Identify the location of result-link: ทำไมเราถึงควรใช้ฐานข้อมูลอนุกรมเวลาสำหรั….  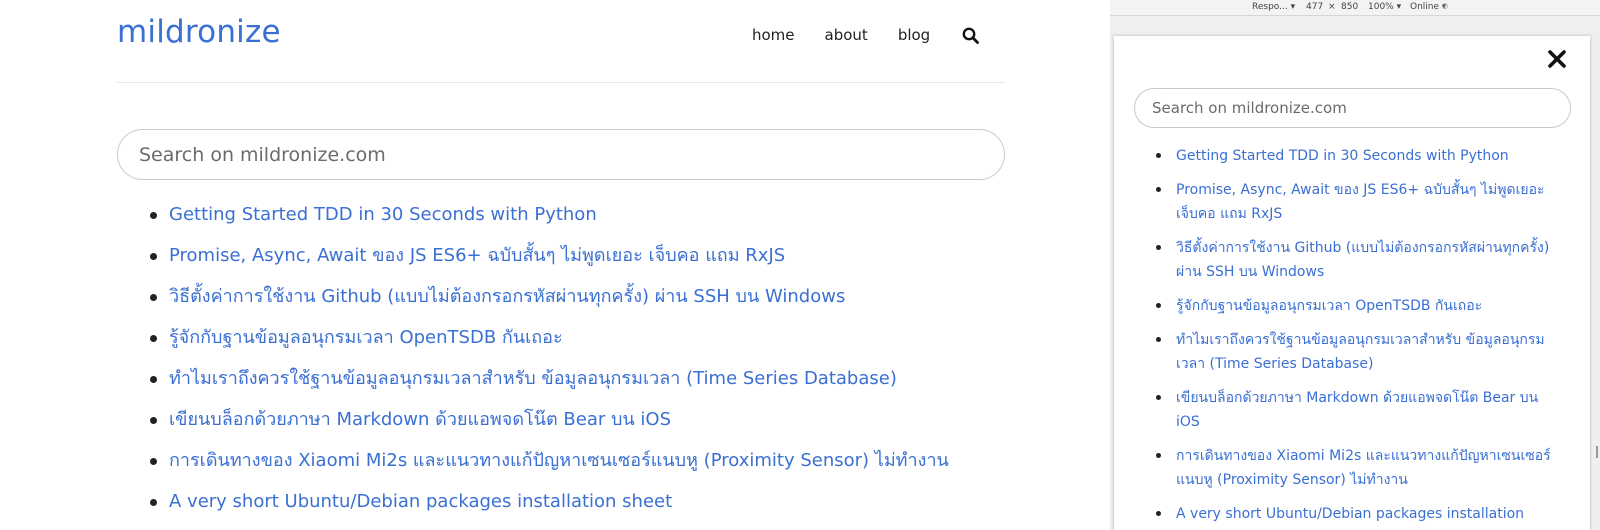
(610, 386).